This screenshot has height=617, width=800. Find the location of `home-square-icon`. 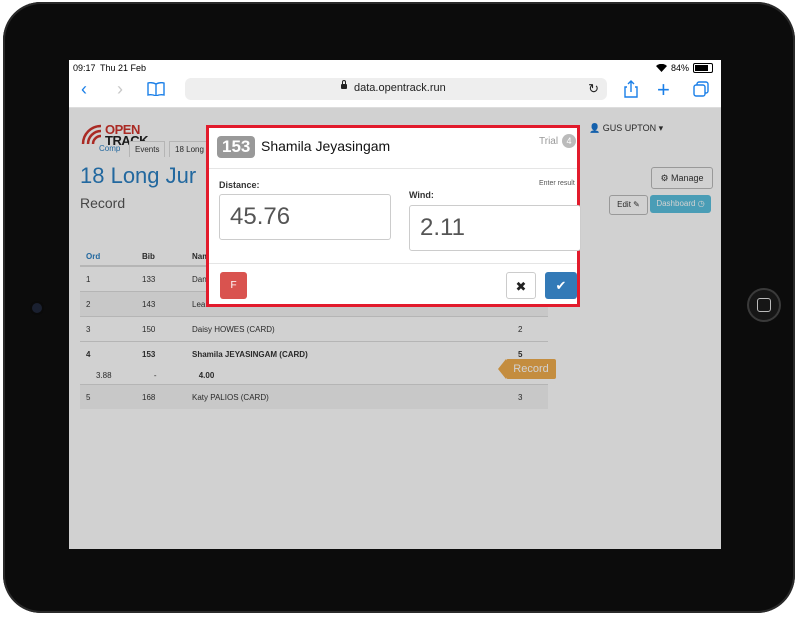

home-square-icon is located at coordinates (764, 305).